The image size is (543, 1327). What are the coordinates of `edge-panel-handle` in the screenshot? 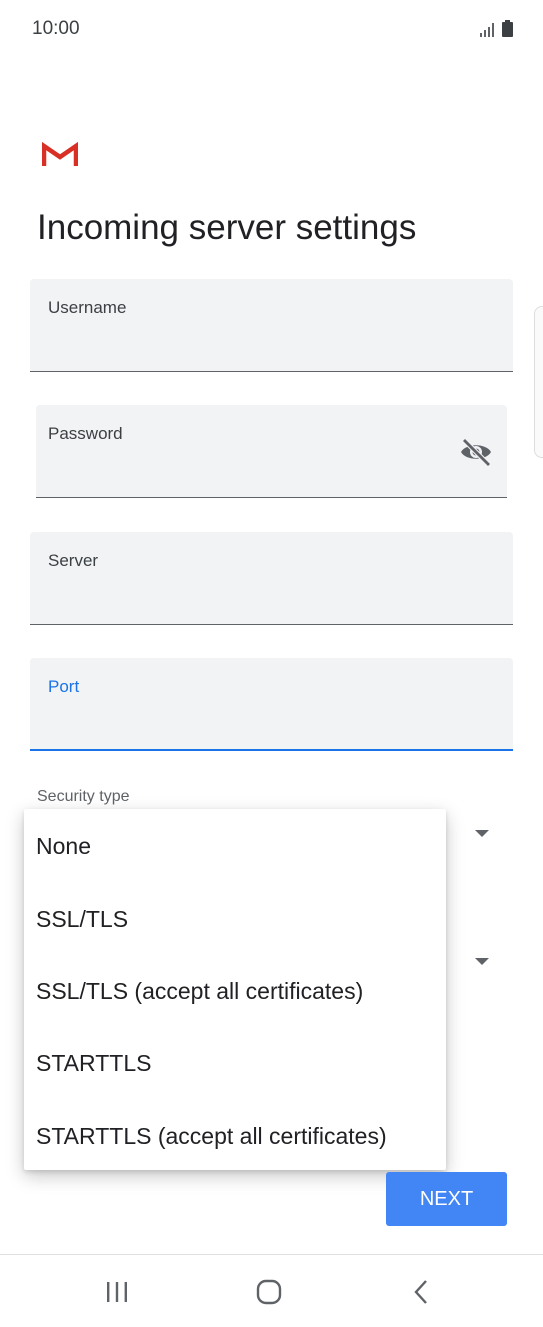 It's located at (538, 382).